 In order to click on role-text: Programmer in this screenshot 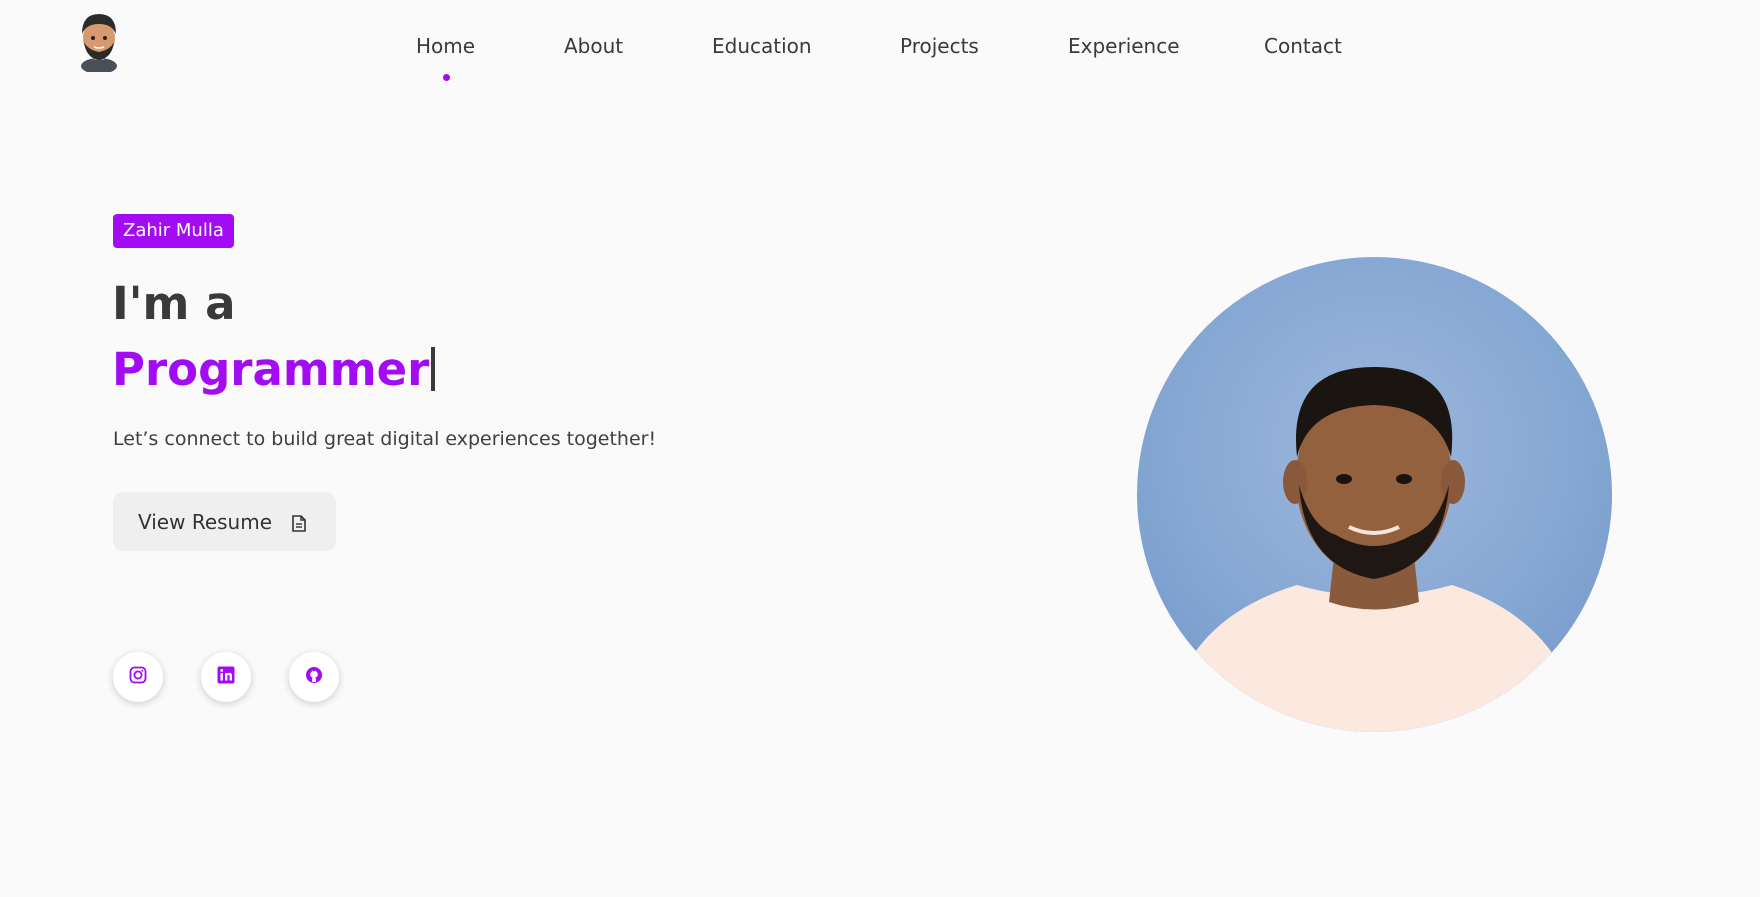, I will do `click(271, 369)`.